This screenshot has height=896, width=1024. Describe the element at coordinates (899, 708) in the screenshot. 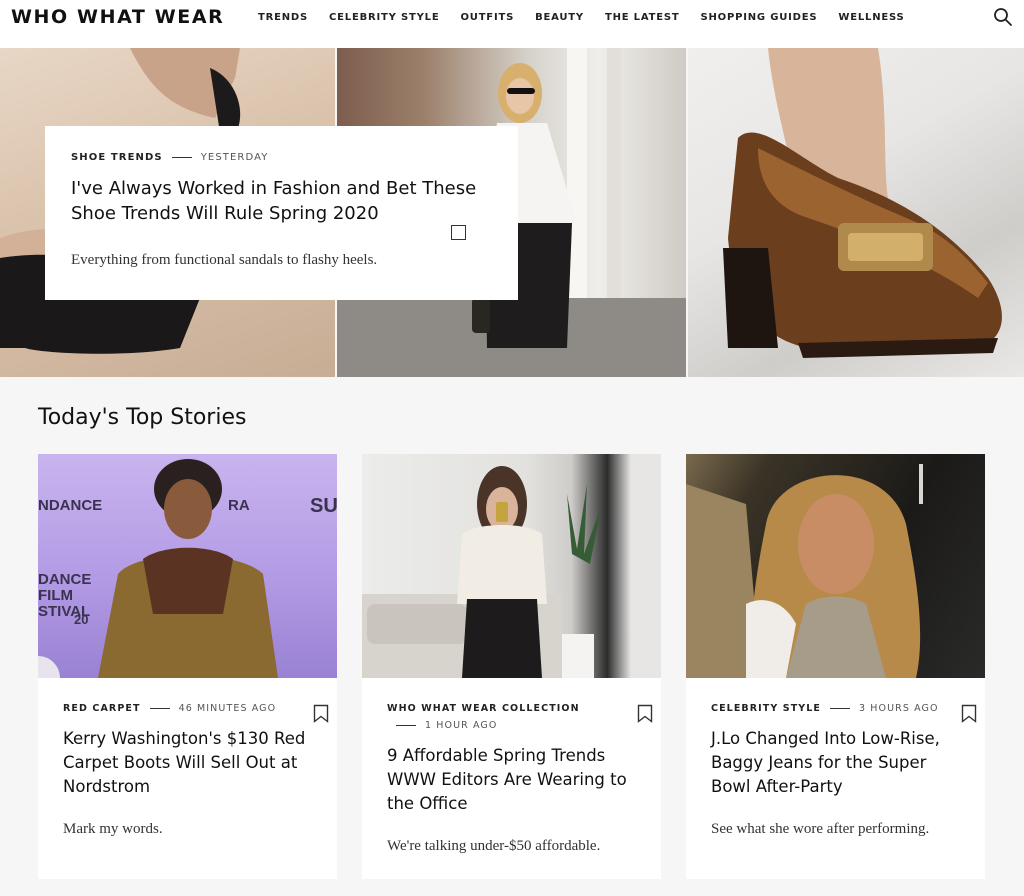

I see `story-timestamp: 3 HOURS AGO` at that location.